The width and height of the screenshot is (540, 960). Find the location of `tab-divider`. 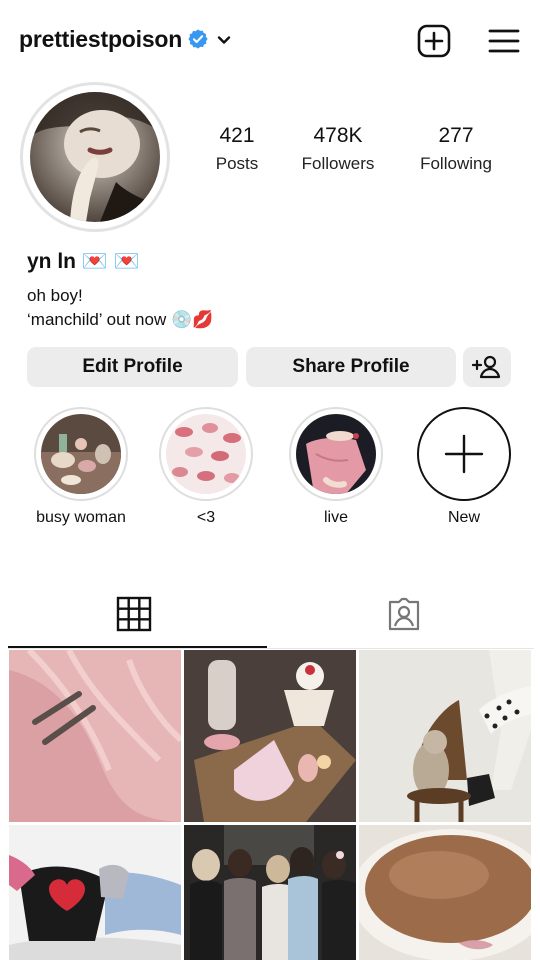

tab-divider is located at coordinates (271, 648).